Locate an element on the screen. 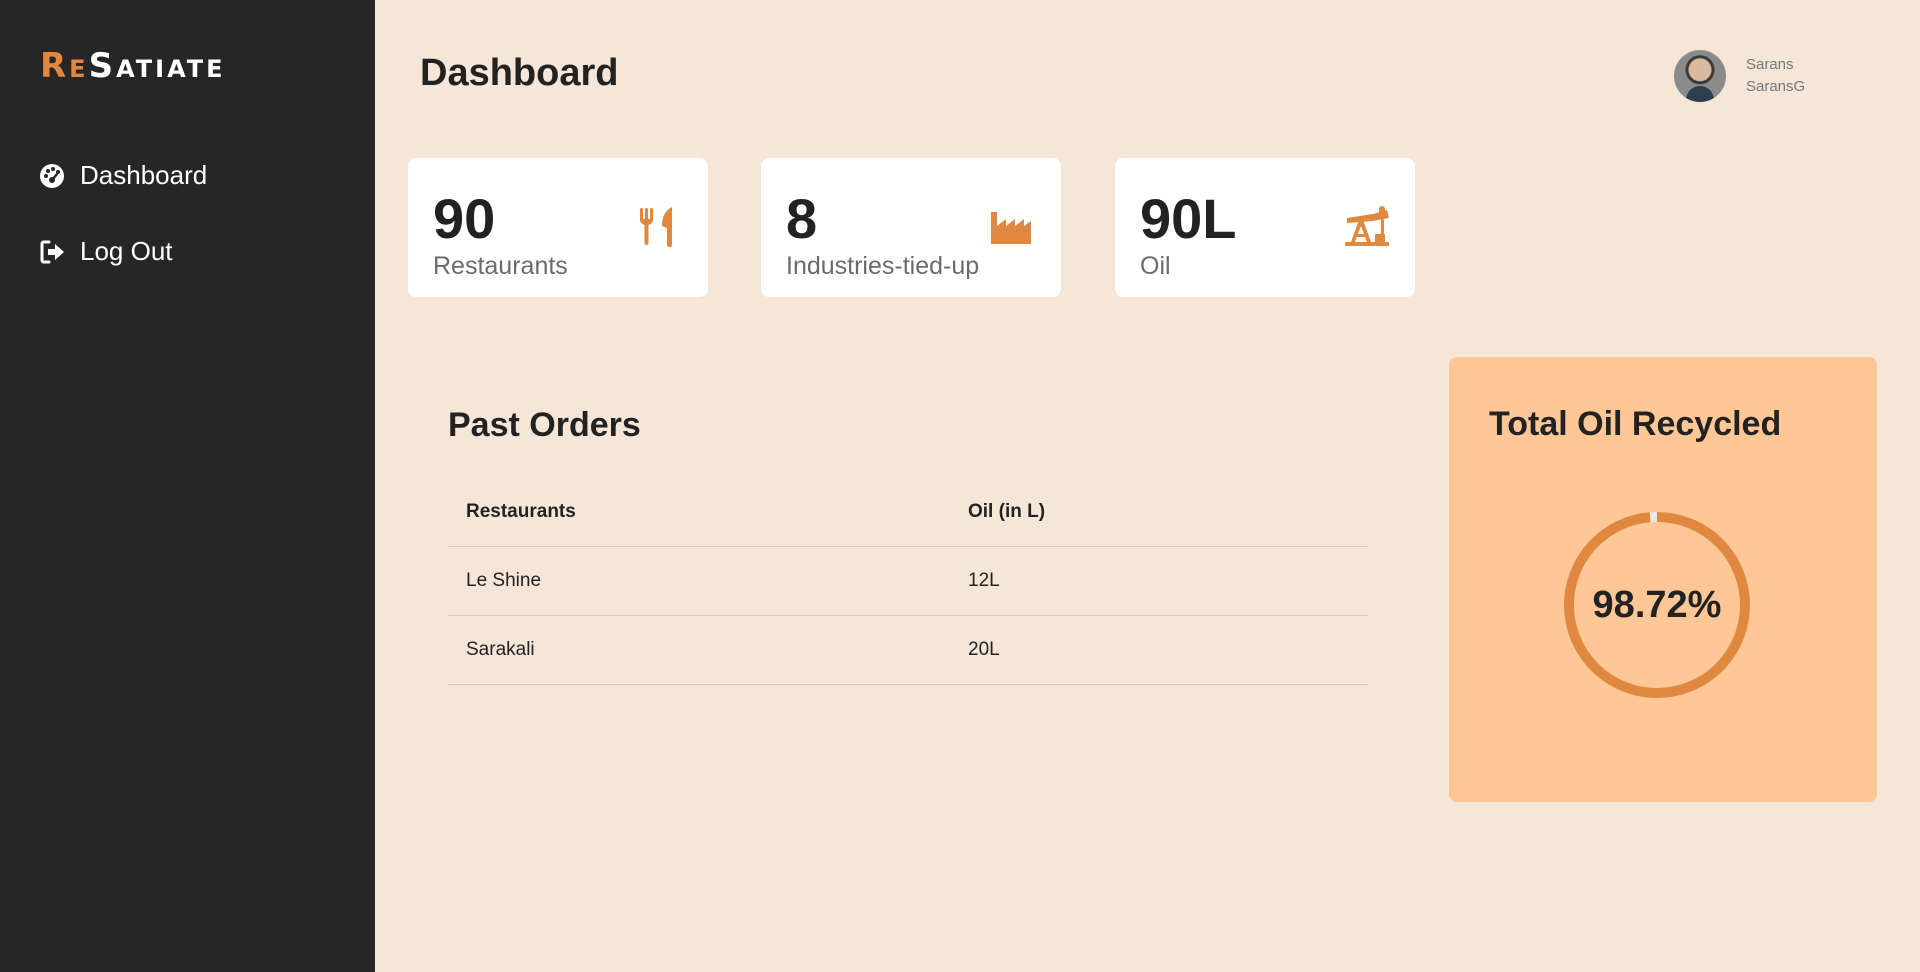 The width and height of the screenshot is (1920, 972). table-row: Sarakali 20L is located at coordinates (908, 650).